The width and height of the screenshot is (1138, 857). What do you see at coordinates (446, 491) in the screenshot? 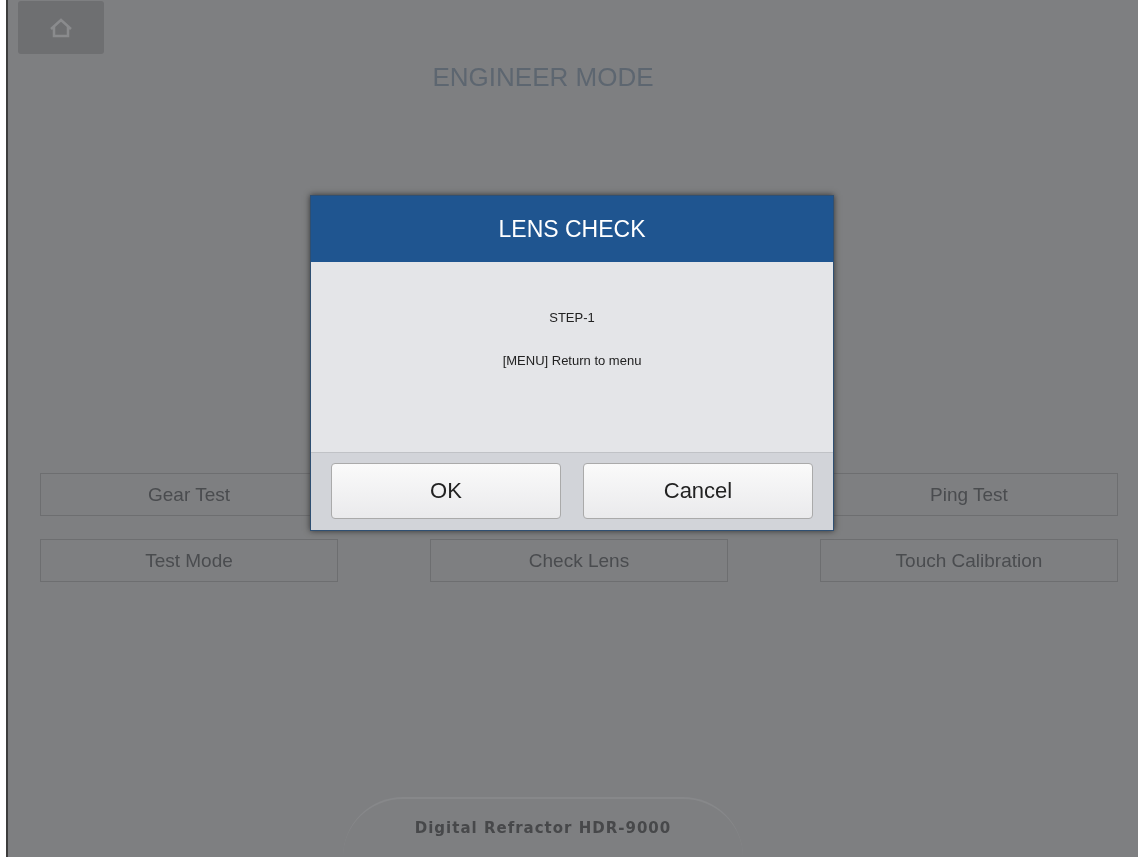
I see `dialog-button: OK` at bounding box center [446, 491].